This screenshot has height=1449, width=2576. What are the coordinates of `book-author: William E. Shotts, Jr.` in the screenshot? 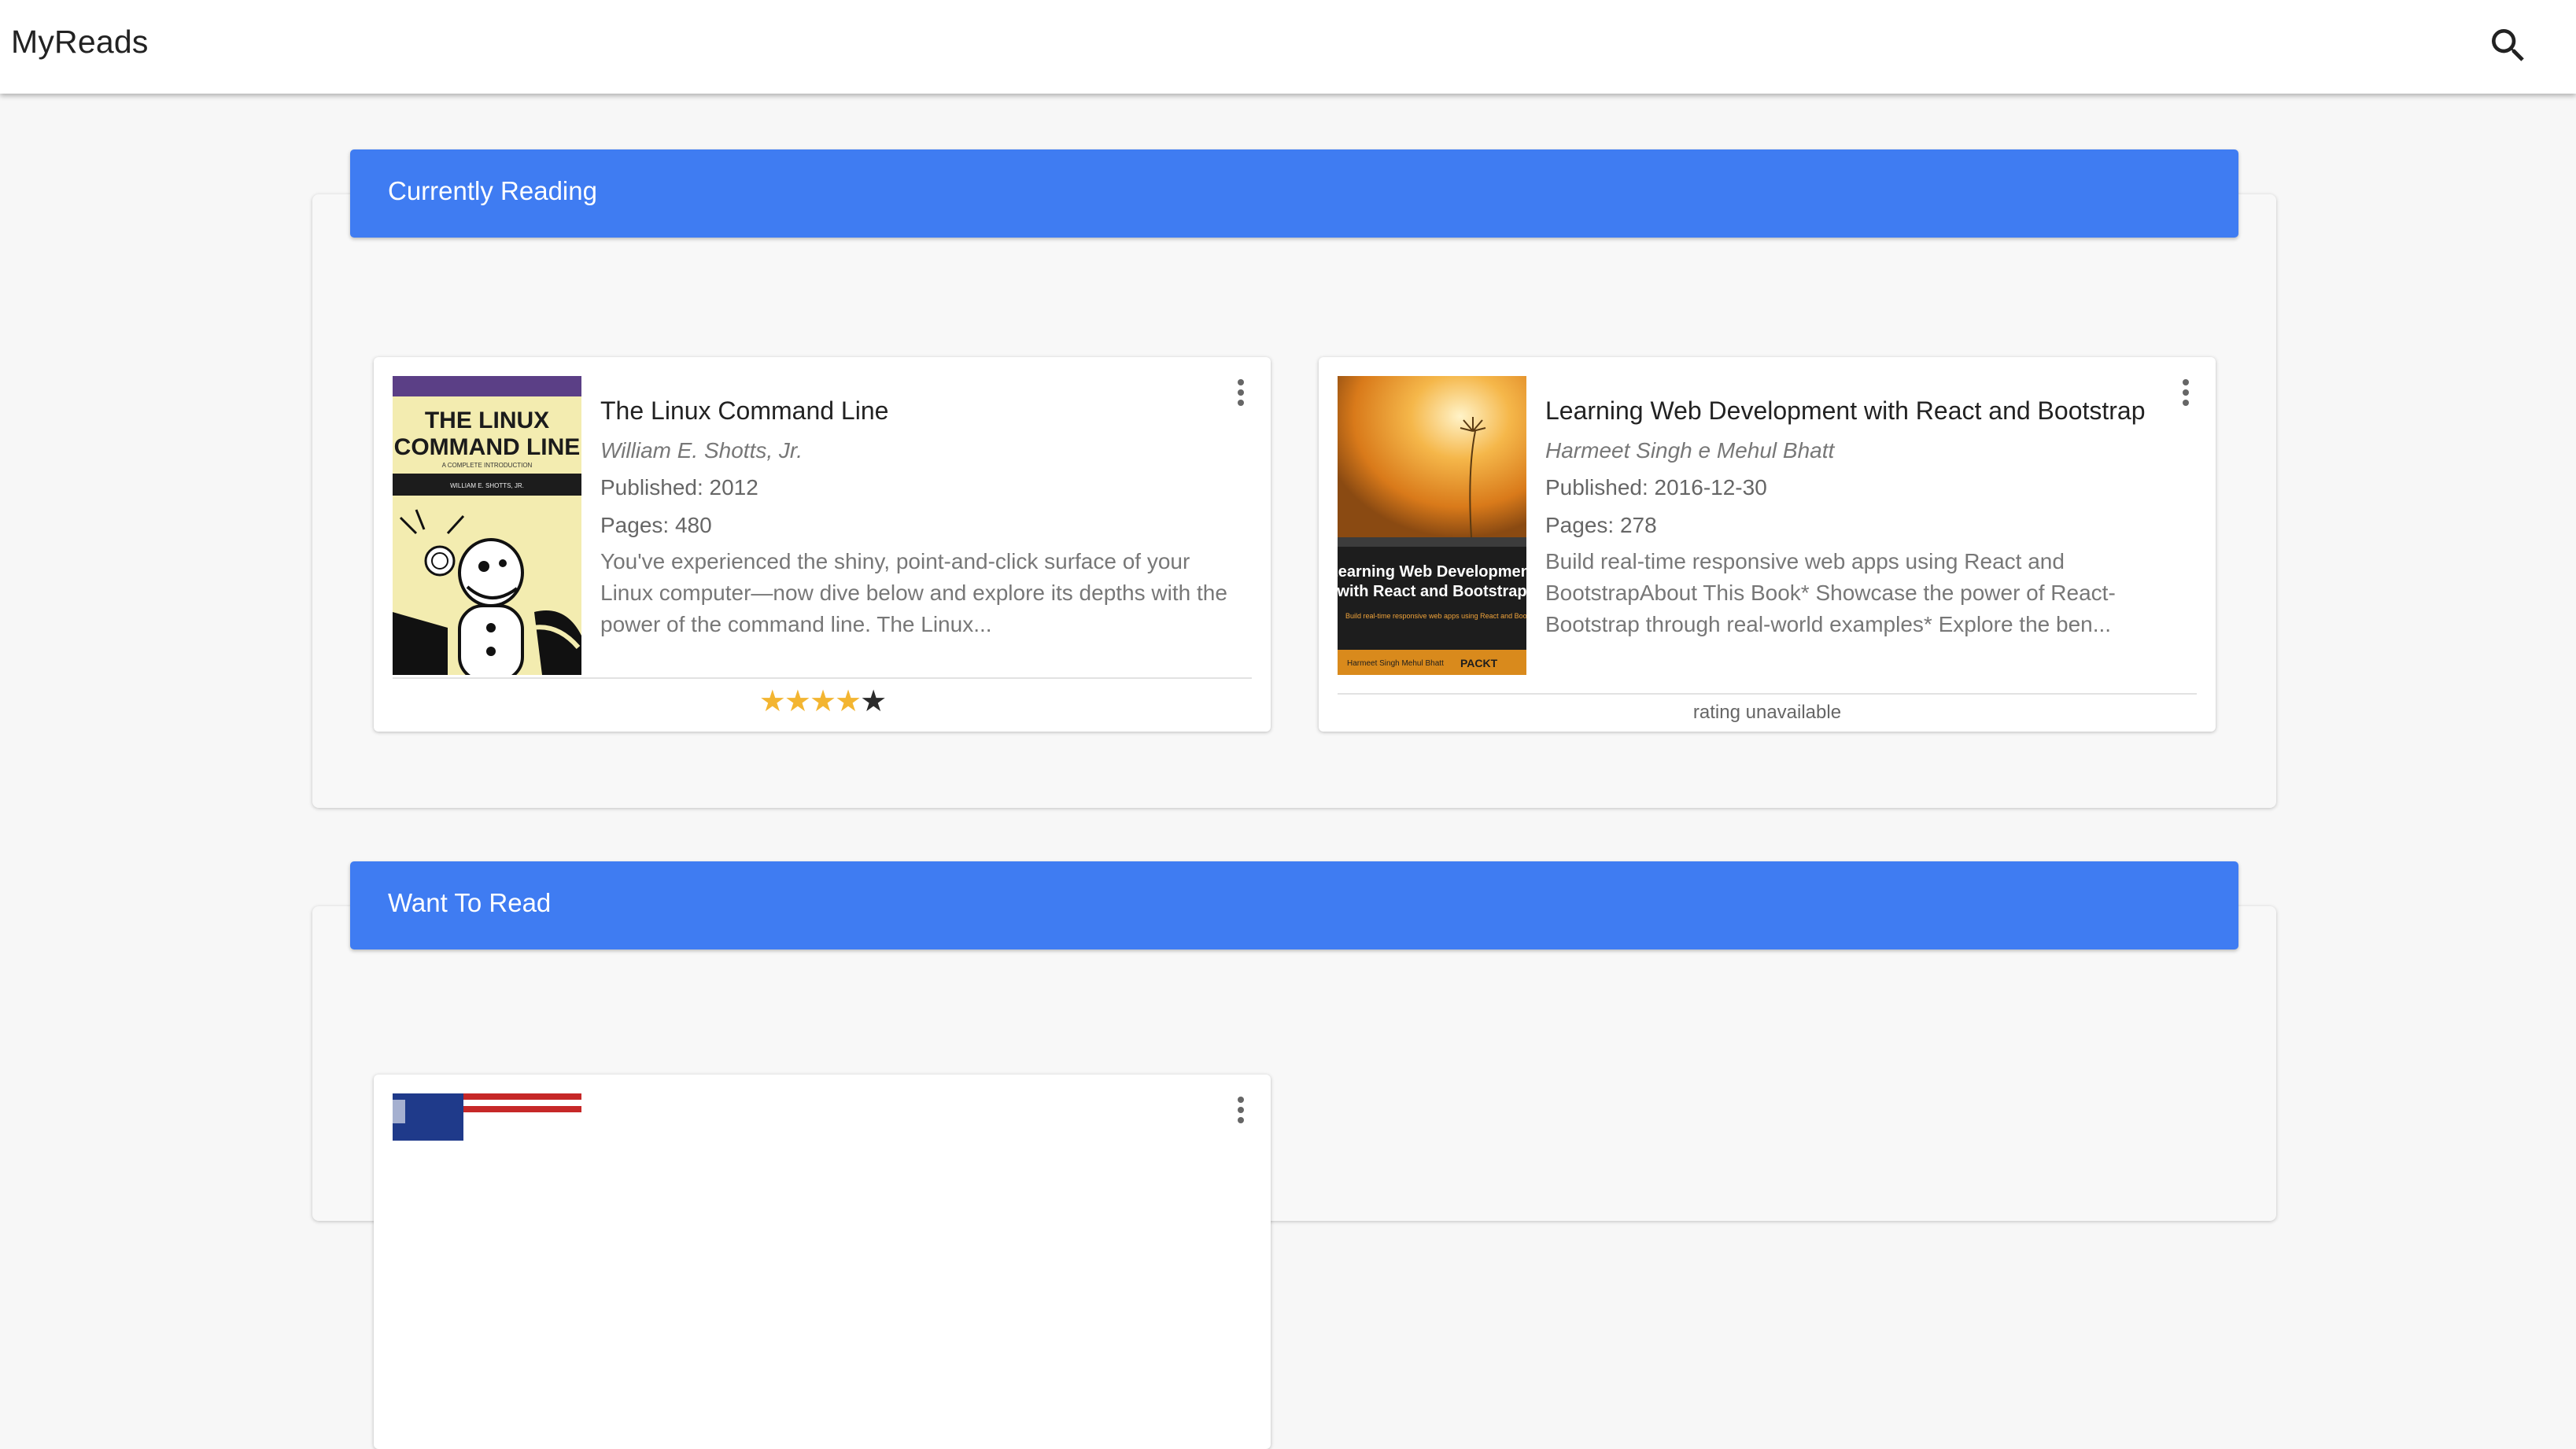 It's located at (701, 451).